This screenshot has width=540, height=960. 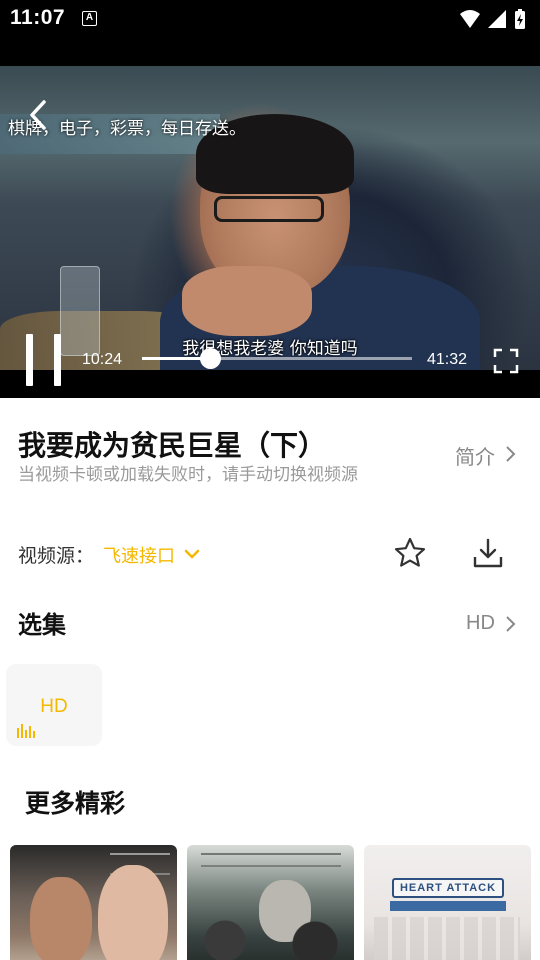 What do you see at coordinates (475, 455) in the screenshot?
I see `intro-link: 简介` at bounding box center [475, 455].